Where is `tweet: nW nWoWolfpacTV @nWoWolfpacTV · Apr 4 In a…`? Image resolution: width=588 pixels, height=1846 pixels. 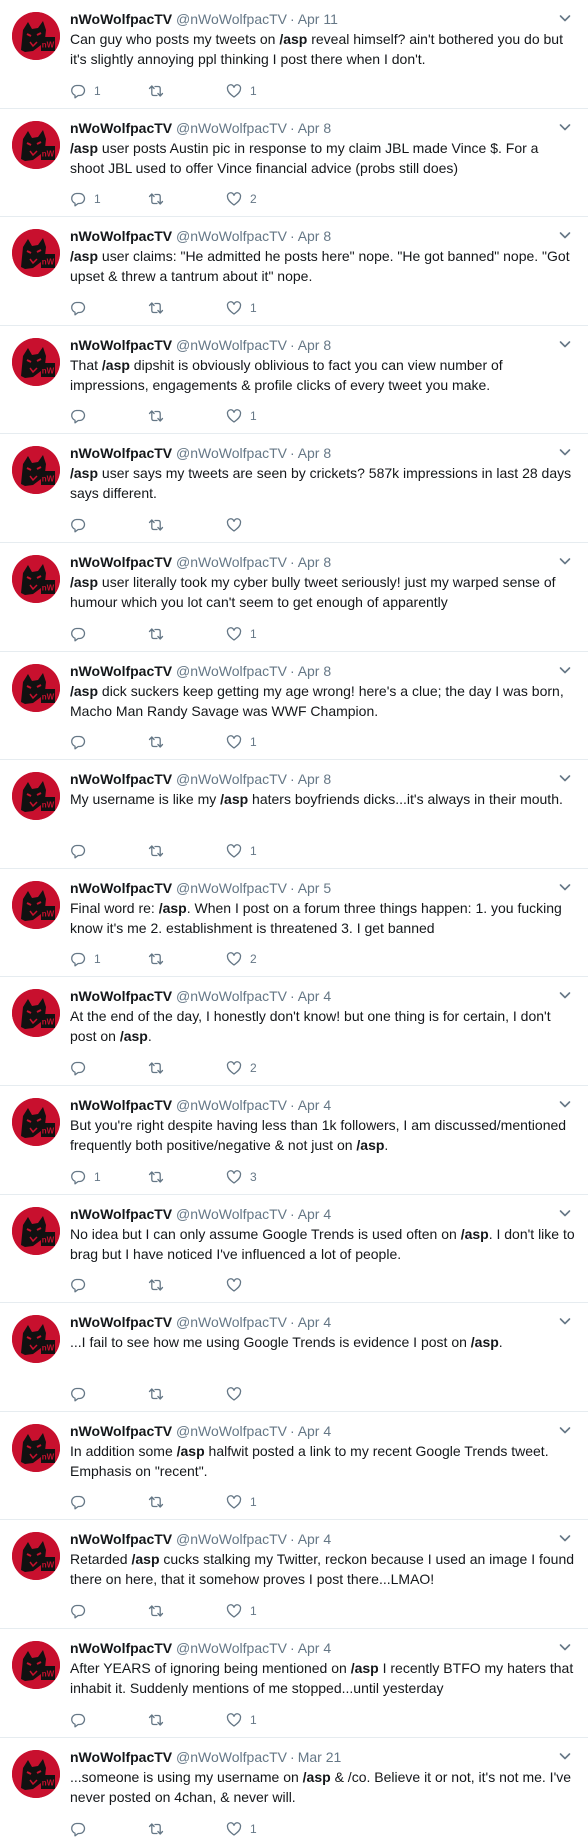
tweet: nW nWoWolfpacTV @nWoWolfpacTV · Apr 4 In a… is located at coordinates (294, 1466).